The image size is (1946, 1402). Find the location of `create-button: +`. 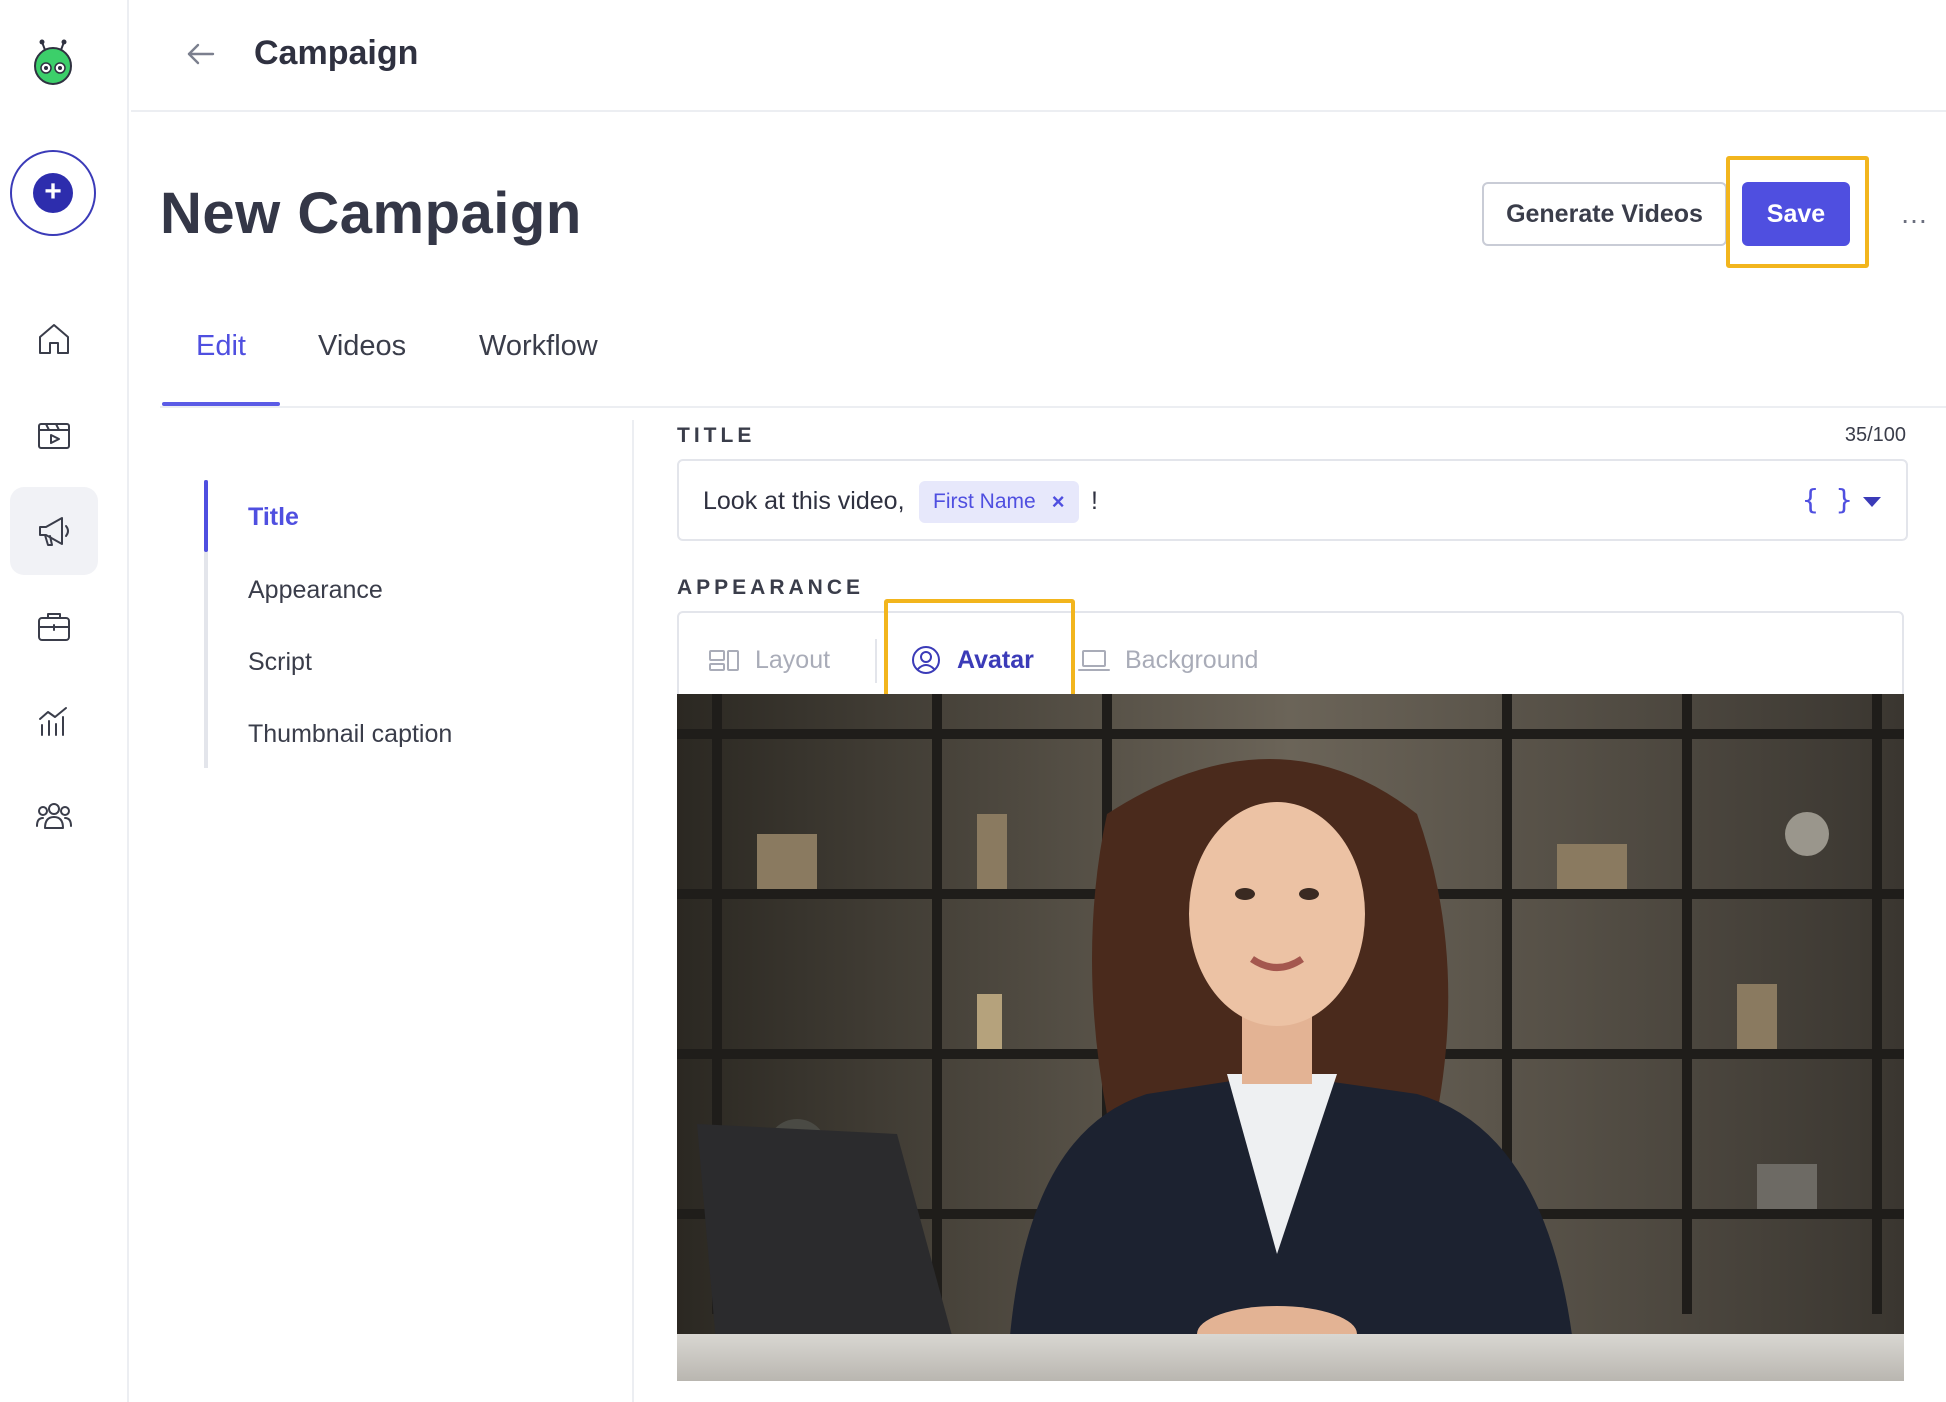

create-button: + is located at coordinates (53, 193).